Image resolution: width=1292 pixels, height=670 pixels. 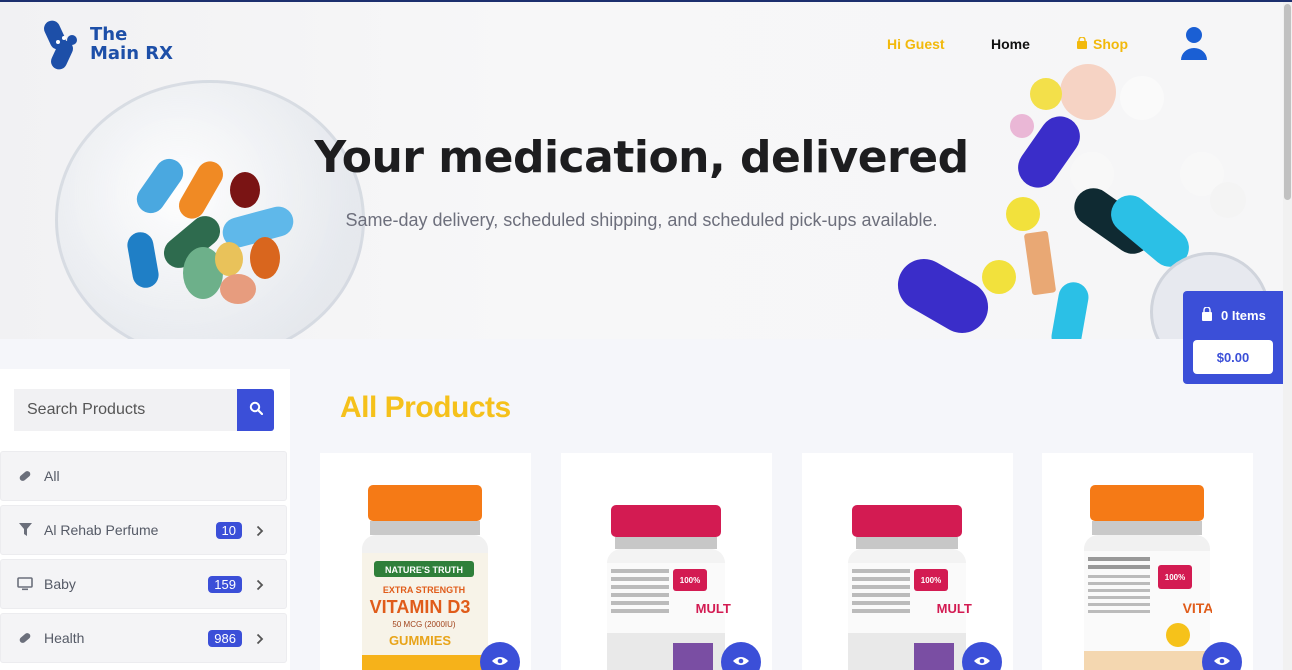 I want to click on category-count-badge: 10, so click(x=228, y=530).